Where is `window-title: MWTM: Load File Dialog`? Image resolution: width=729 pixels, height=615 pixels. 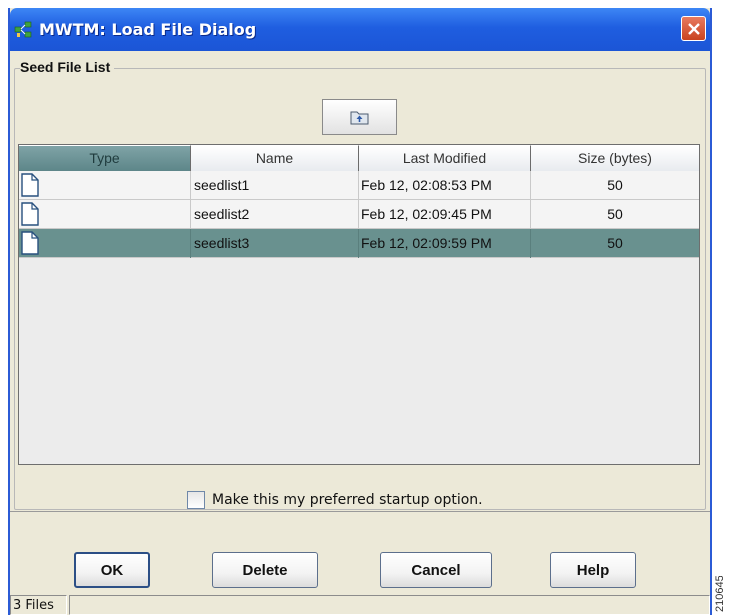 window-title: MWTM: Load File Dialog is located at coordinates (148, 29).